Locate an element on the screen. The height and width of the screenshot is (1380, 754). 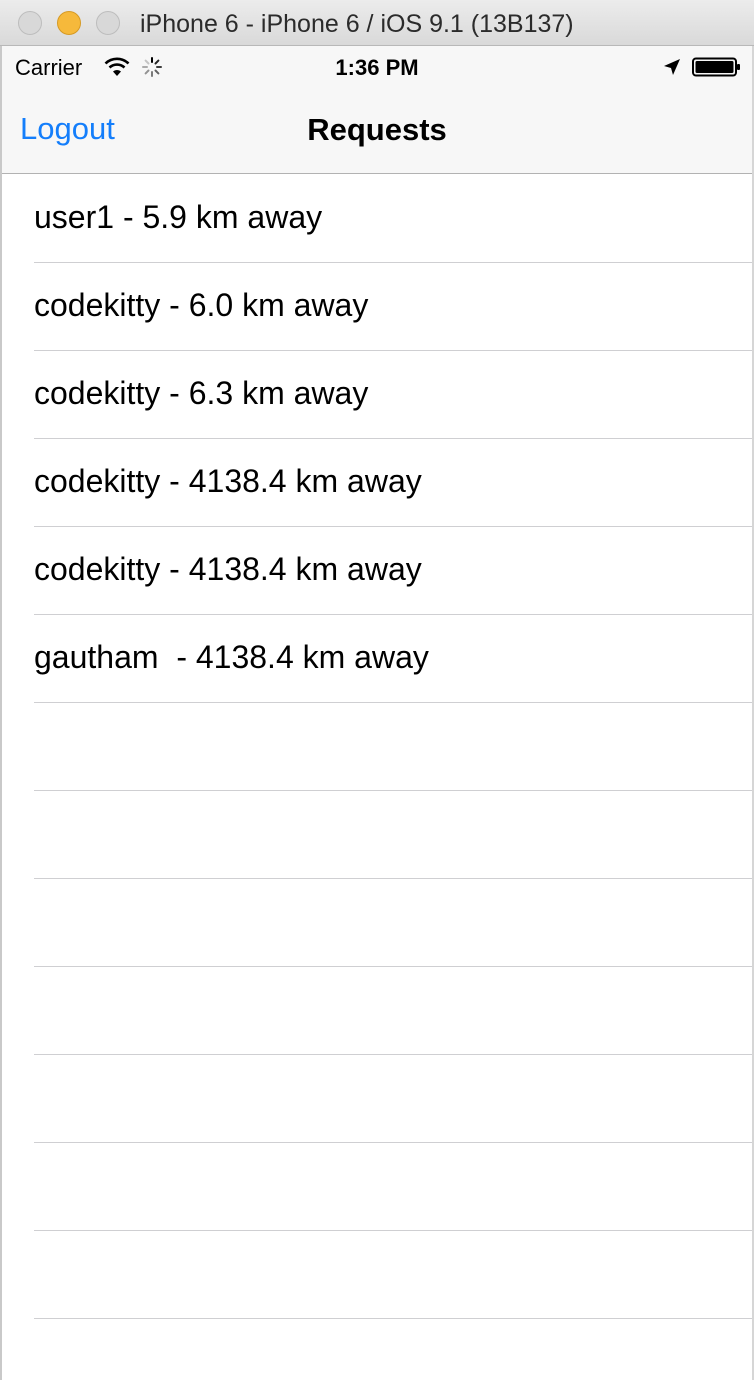
zoom-window-button is located at coordinates (108, 23).